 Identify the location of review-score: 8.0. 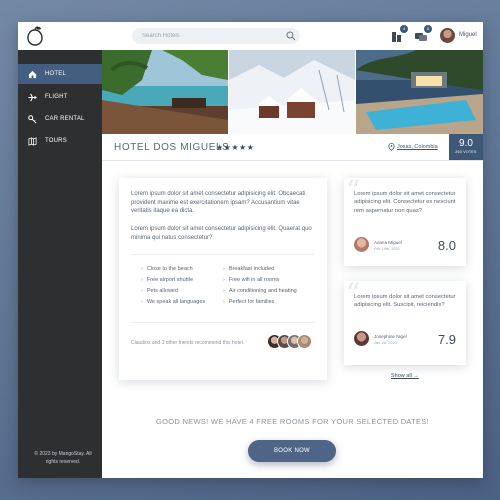
(446, 245).